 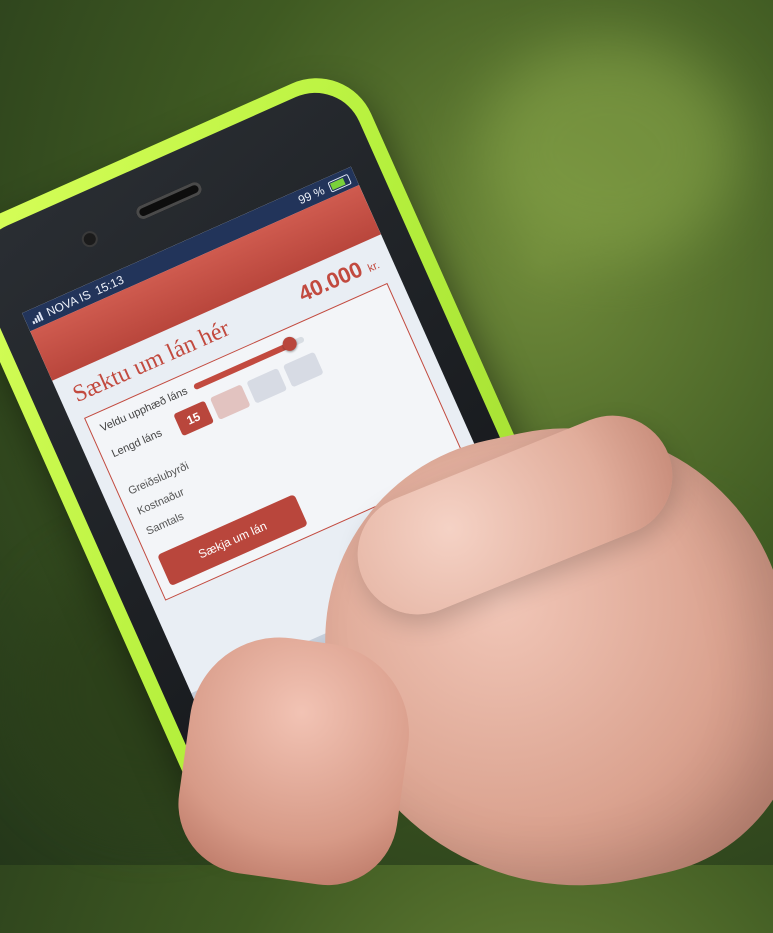 What do you see at coordinates (290, 344) in the screenshot?
I see `slider-handle` at bounding box center [290, 344].